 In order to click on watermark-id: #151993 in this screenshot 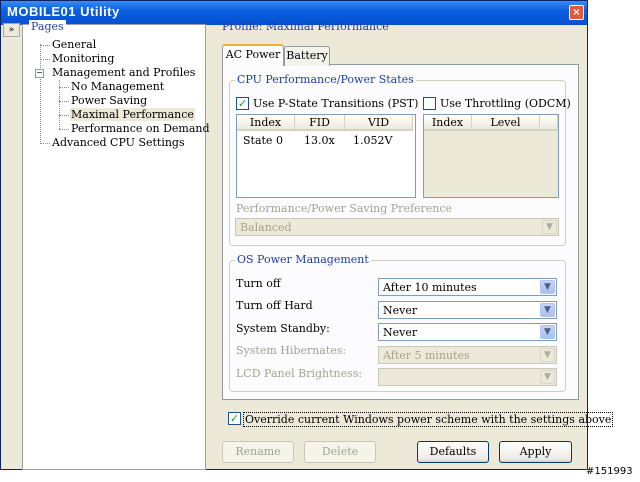, I will do `click(609, 471)`.